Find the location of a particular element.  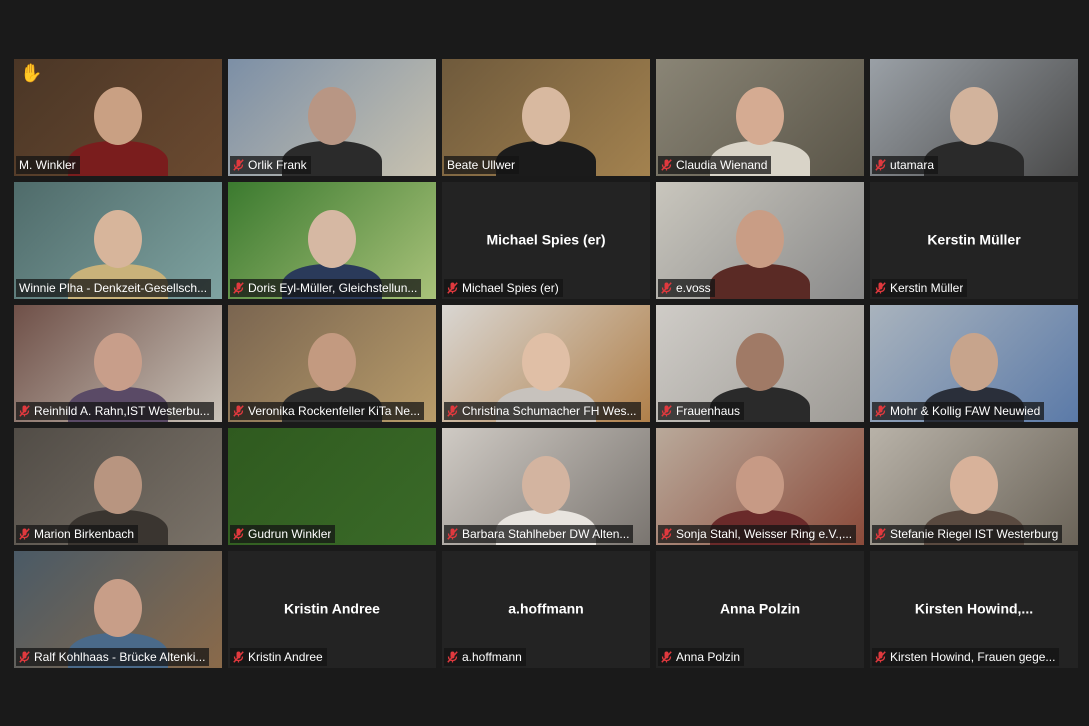

participant-tile: Mohr & Kollig FAW Neuwied is located at coordinates (974, 363).